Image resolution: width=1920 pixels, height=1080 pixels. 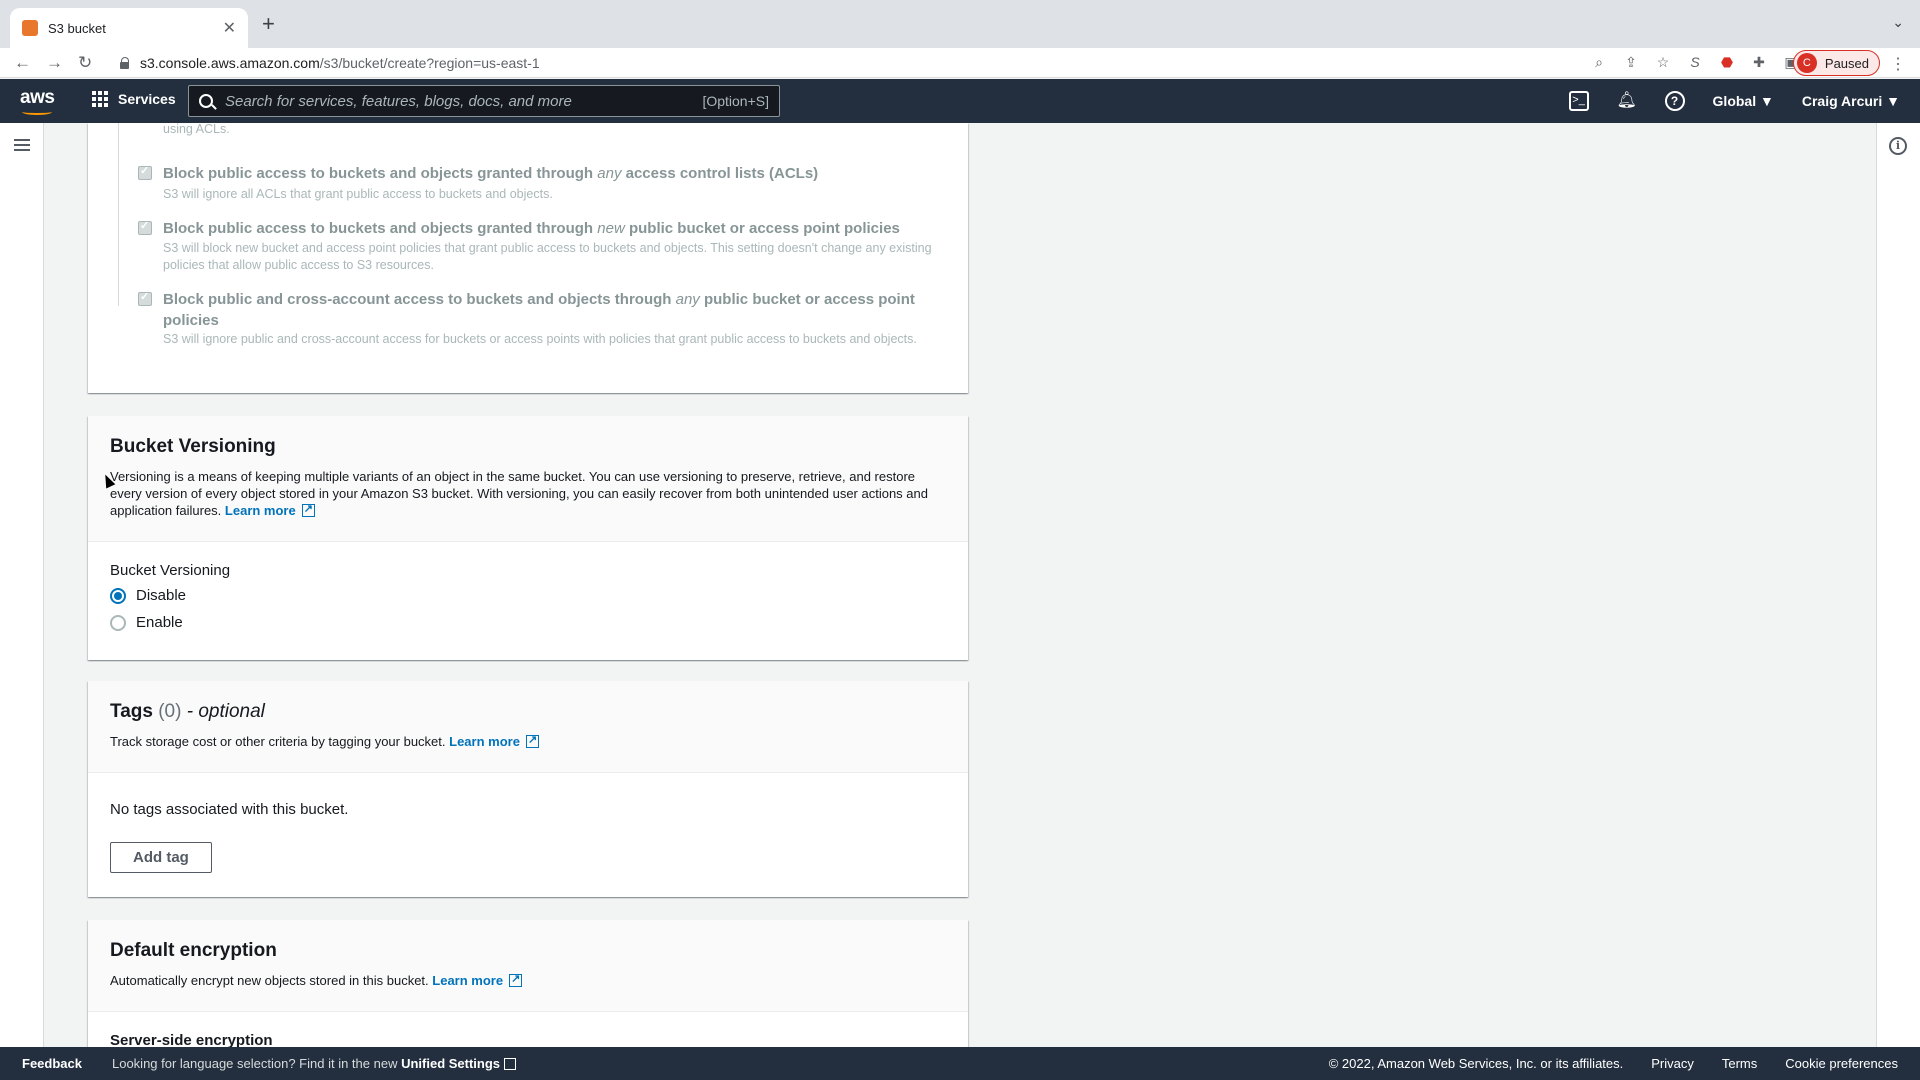 What do you see at coordinates (528, 622) in the screenshot?
I see `versioning-enable-option: Enable` at bounding box center [528, 622].